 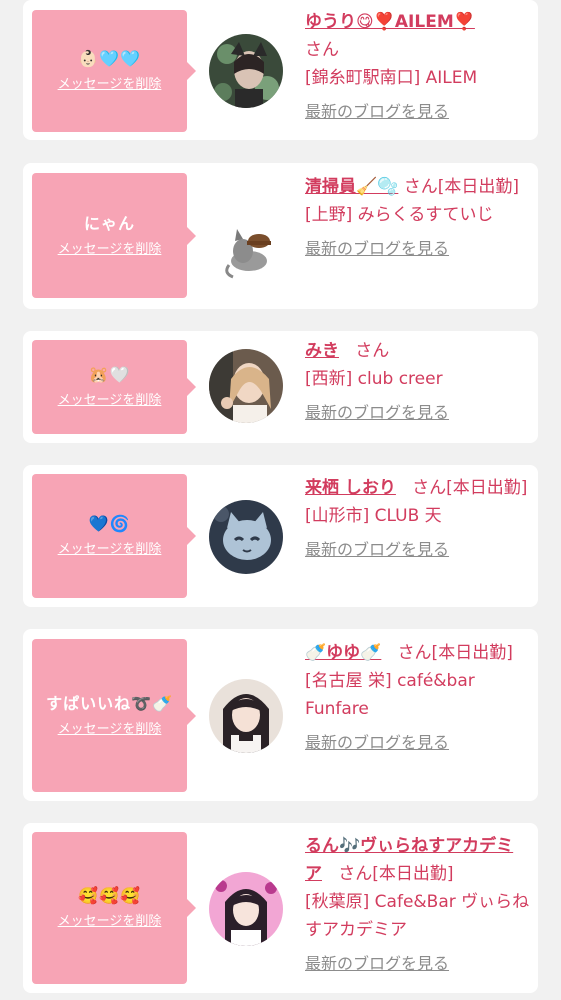 I want to click on shop-name: [秋葉原] Cafe&Bar ヴぃらねすアカデミア, so click(x=417, y=916).